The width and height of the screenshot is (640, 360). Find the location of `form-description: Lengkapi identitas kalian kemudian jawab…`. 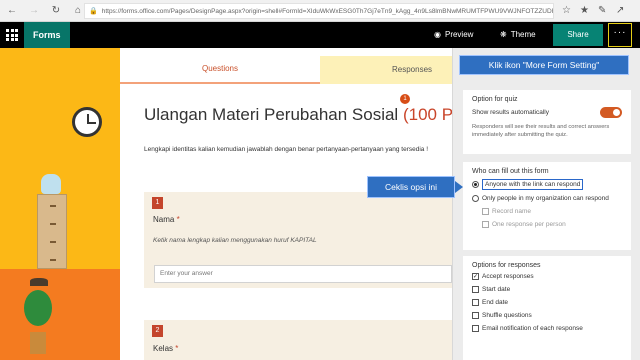

form-description: Lengkapi identitas kalian kemudian jawab… is located at coordinates (286, 149).